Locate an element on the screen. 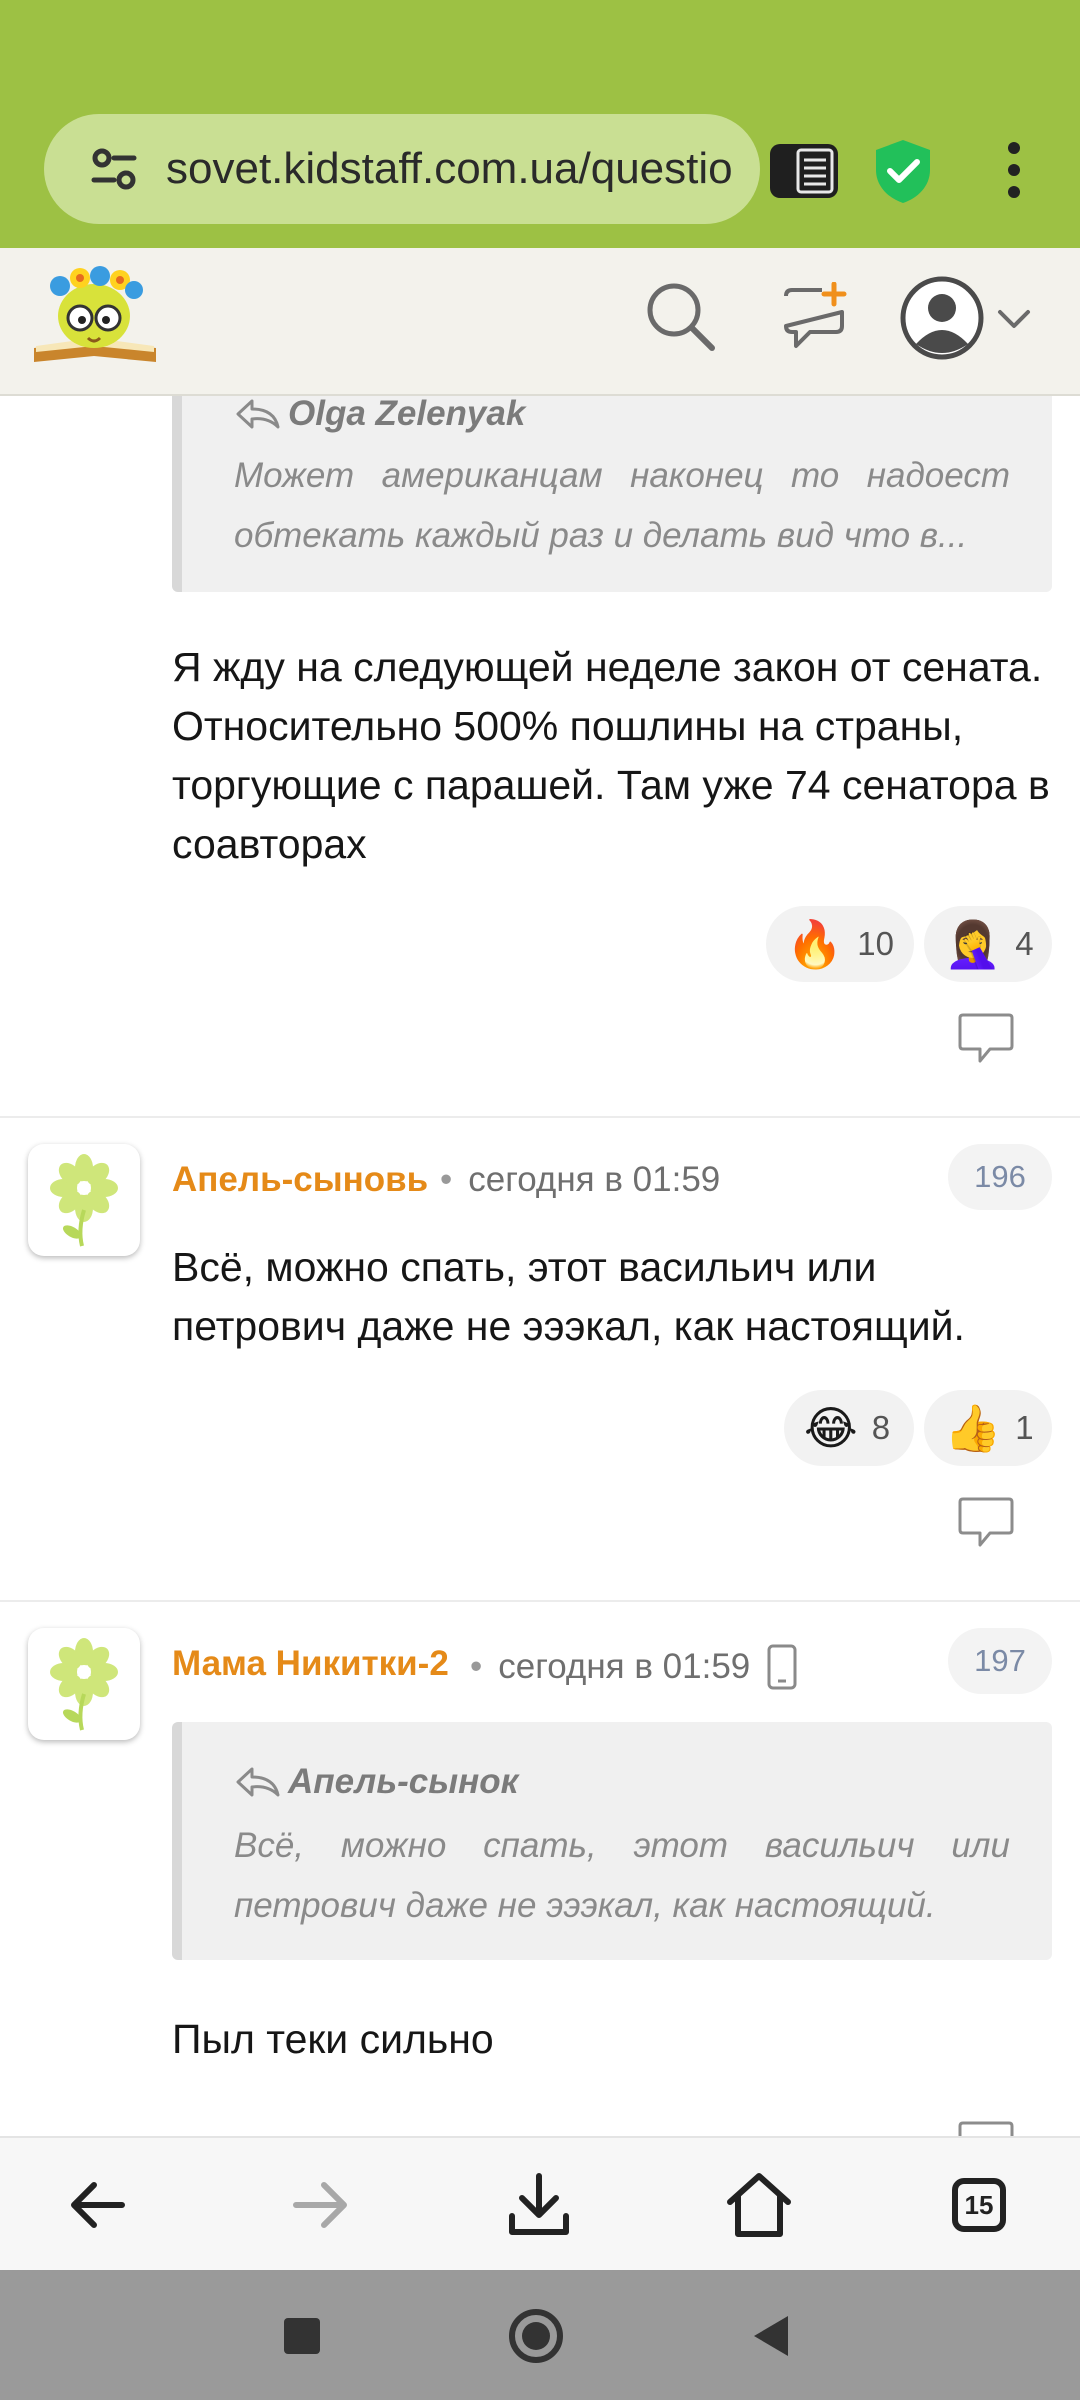 This screenshot has width=1080, height=2400. tabs-button: 15 is located at coordinates (981, 2205).